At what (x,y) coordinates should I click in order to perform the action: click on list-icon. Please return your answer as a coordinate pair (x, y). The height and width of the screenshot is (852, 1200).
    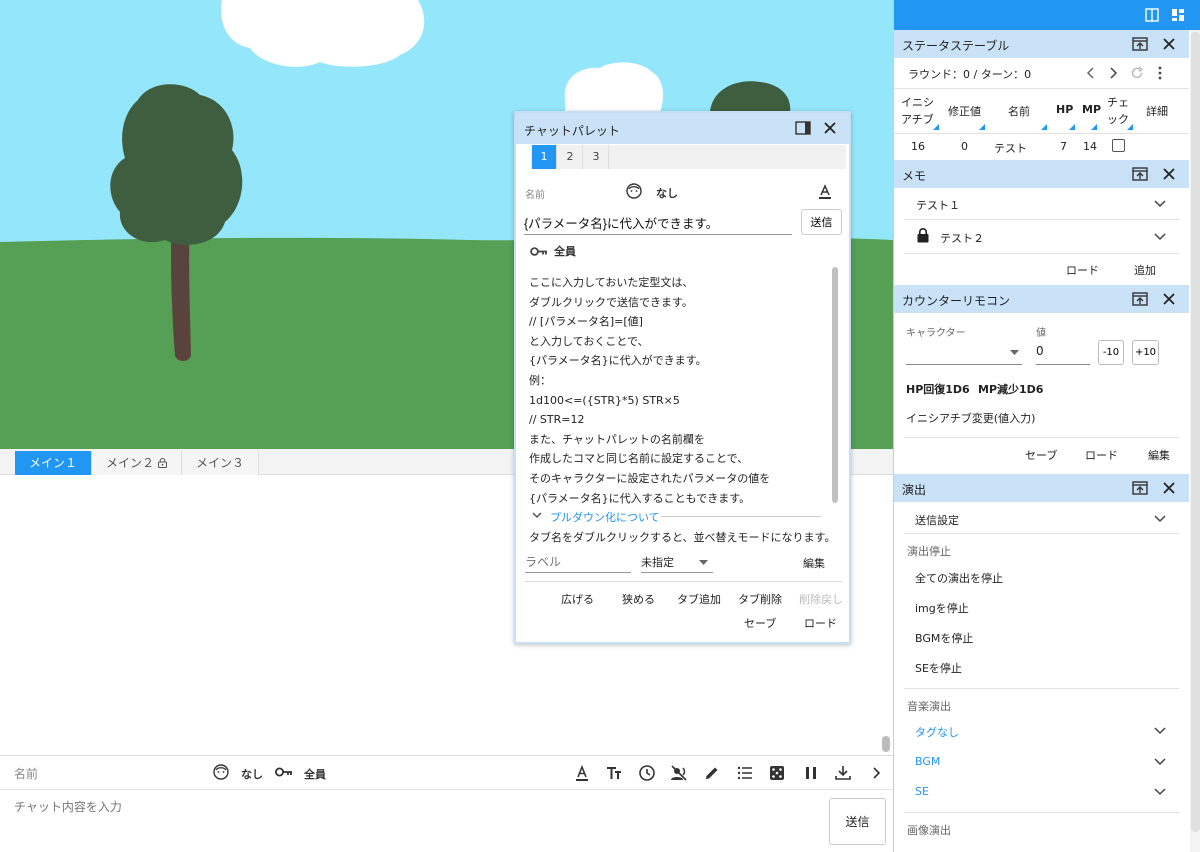
    Looking at the image, I should click on (745, 773).